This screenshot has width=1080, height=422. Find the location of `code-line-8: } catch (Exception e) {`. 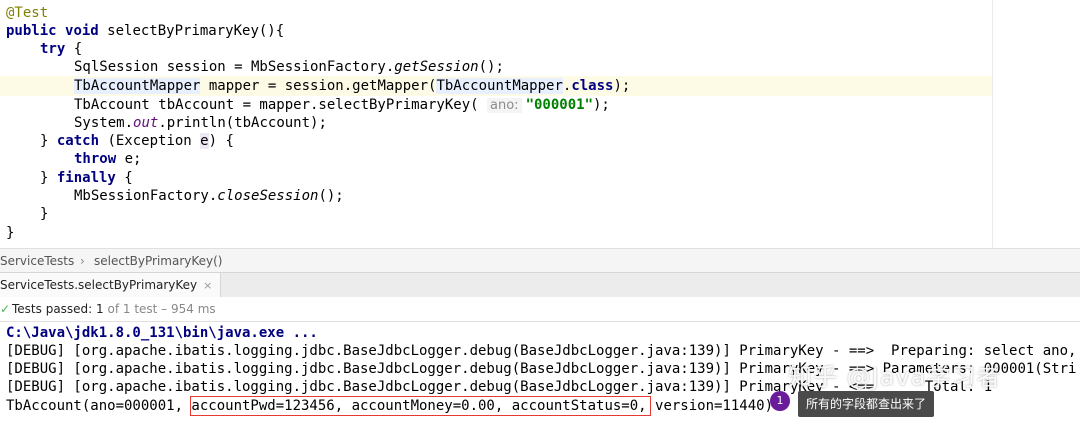

code-line-8: } catch (Exception e) { is located at coordinates (137, 141).